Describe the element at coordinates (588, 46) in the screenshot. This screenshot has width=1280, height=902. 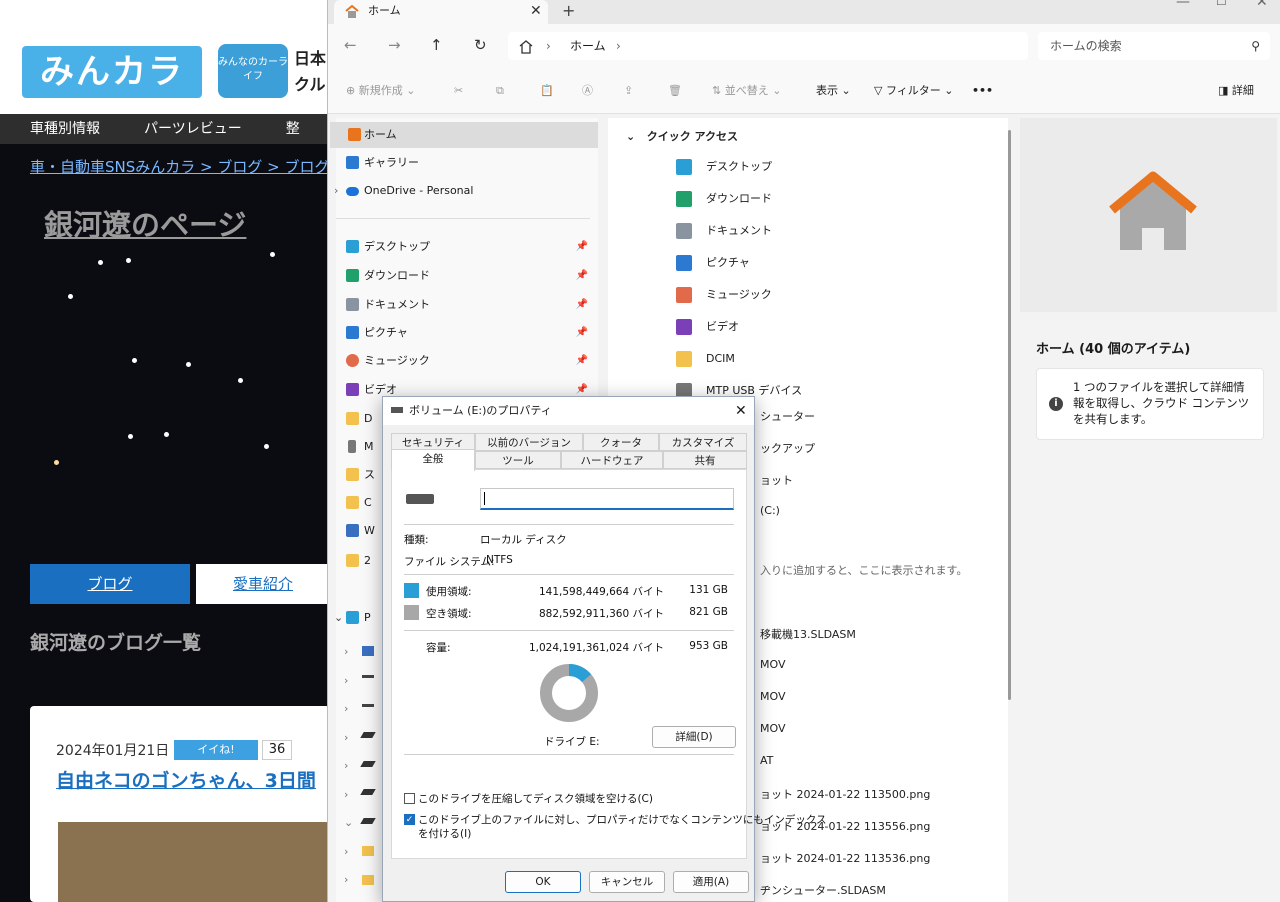
I see `address-segment: ホーム` at that location.